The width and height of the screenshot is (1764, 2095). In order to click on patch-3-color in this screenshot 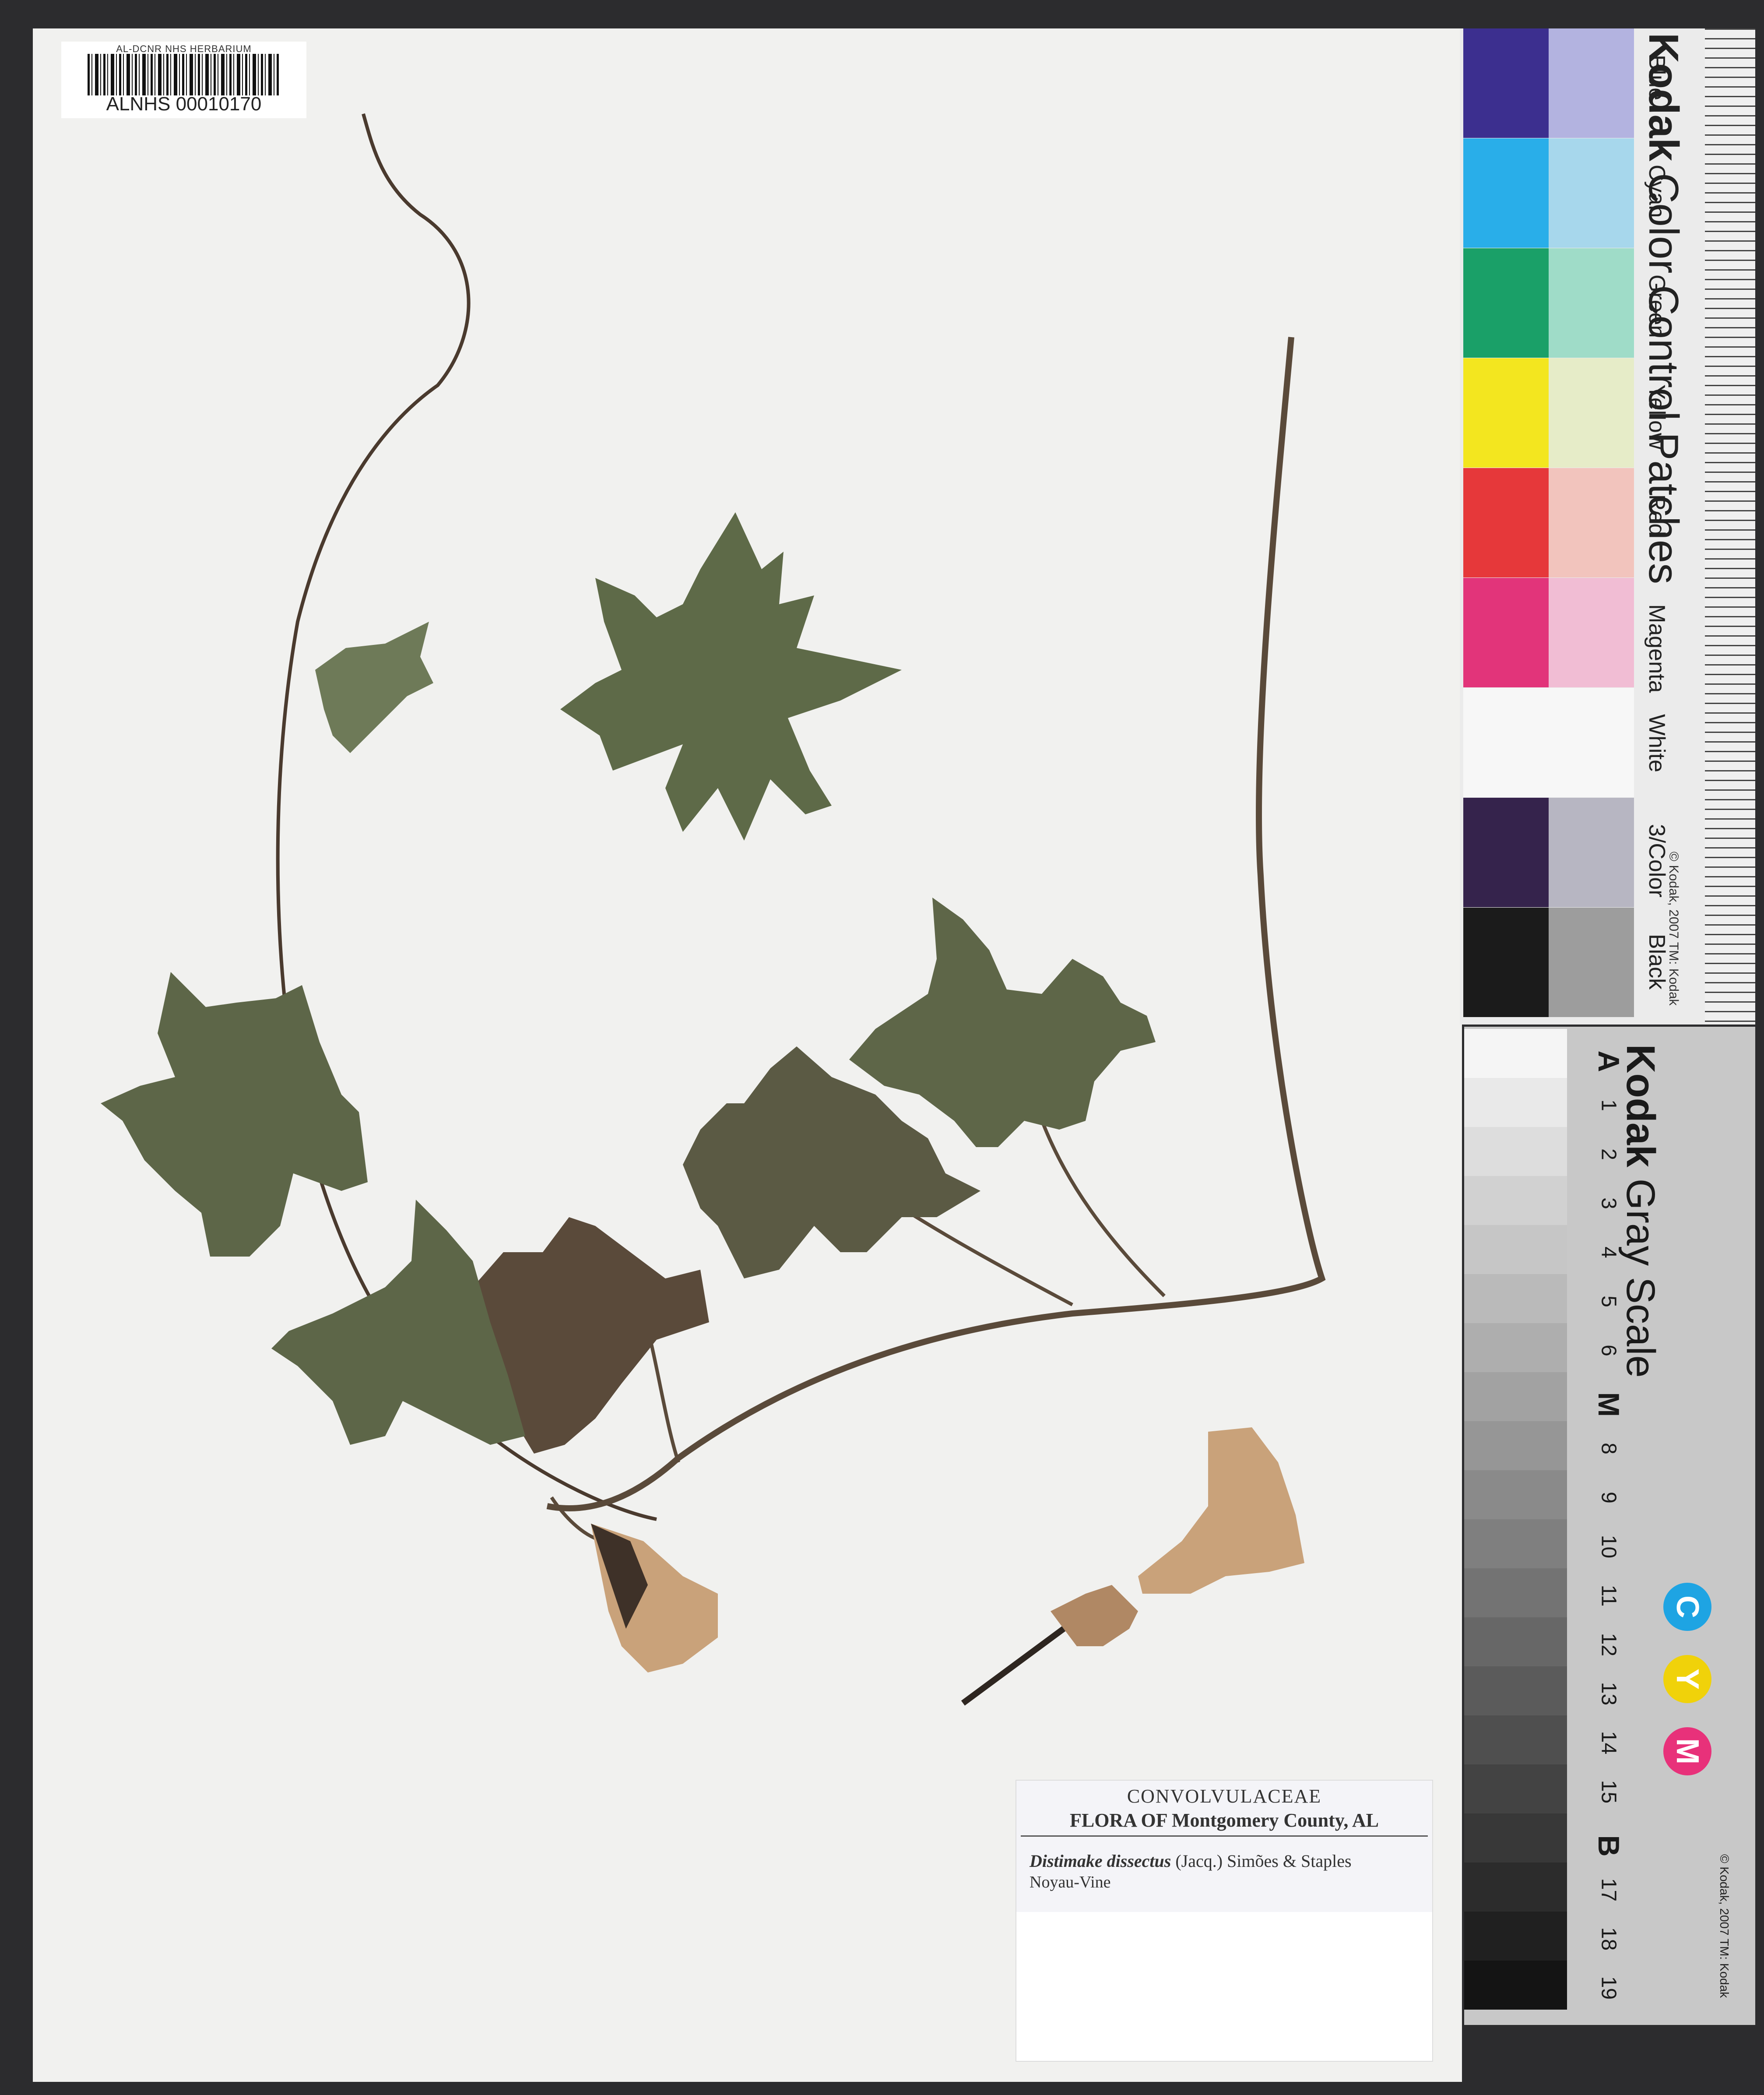, I will do `click(1506, 852)`.